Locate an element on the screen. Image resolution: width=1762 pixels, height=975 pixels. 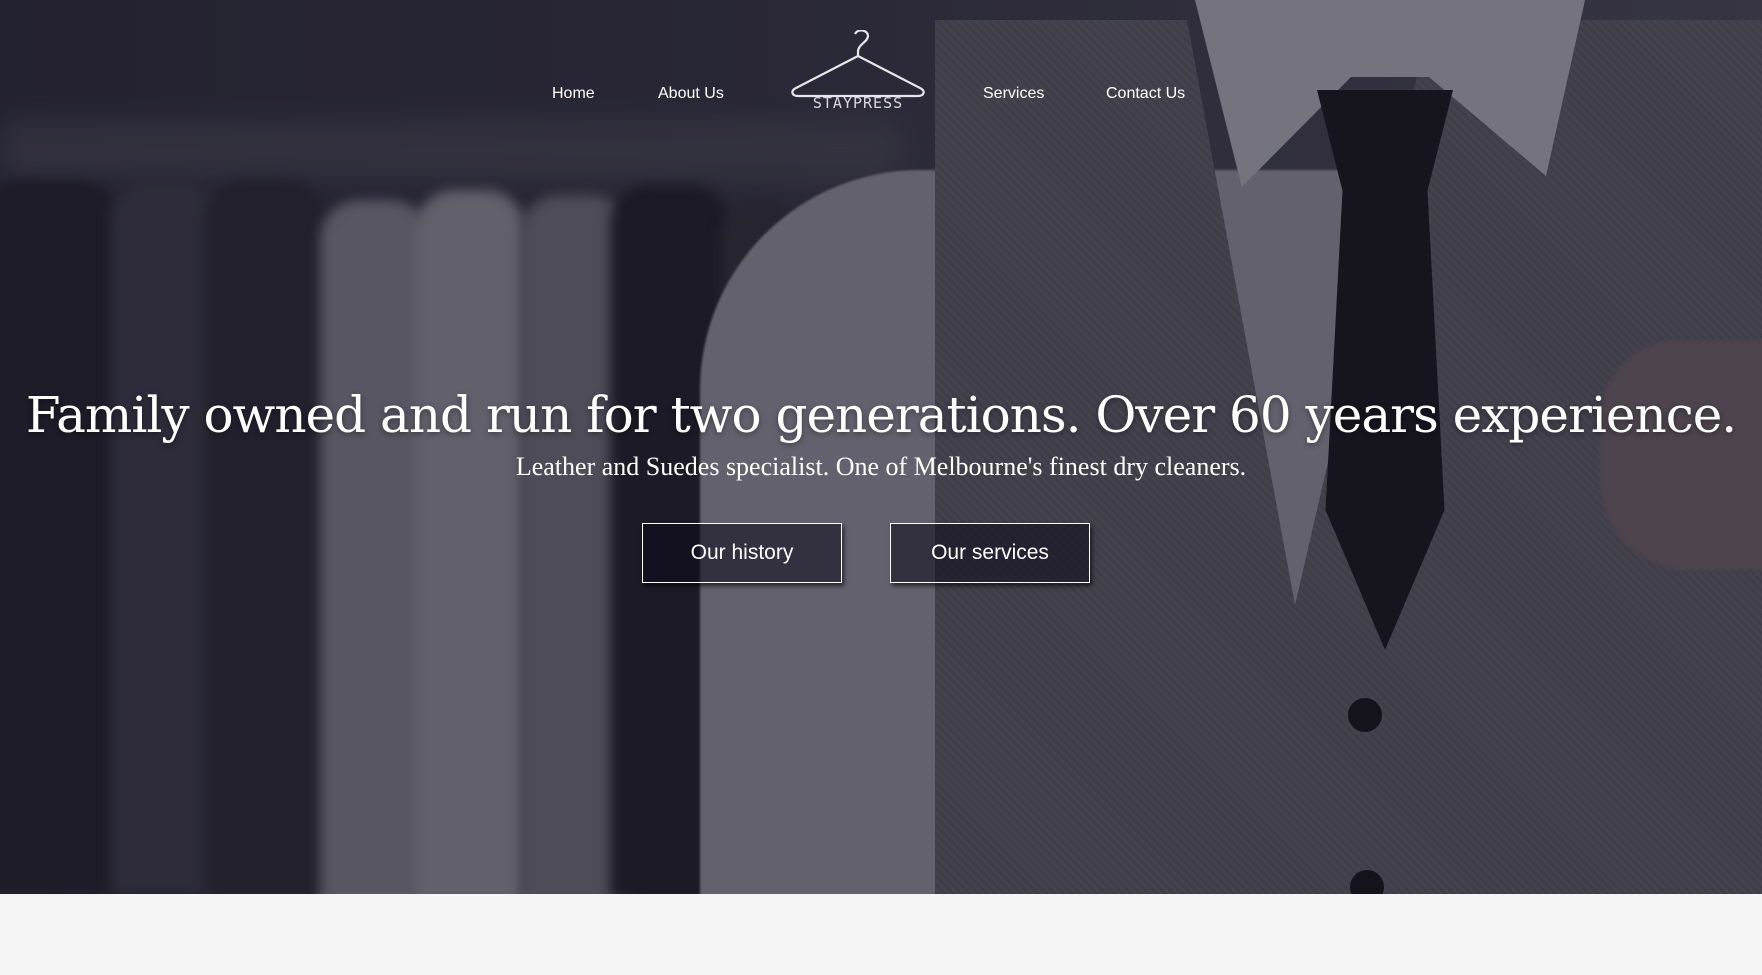
nav-services-link: Services is located at coordinates (1013, 94).